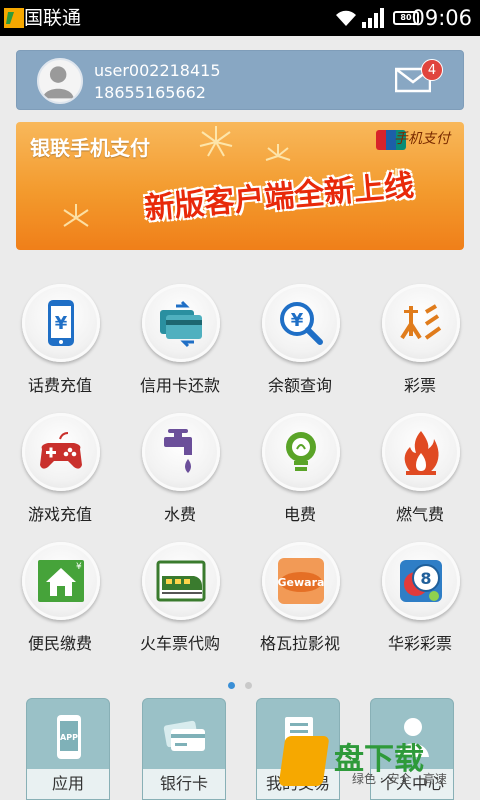 The width and height of the screenshot is (480, 800). What do you see at coordinates (240, 186) in the screenshot?
I see `promo-banner: 银联手机支付 手机支付 新版客户端全新上线` at bounding box center [240, 186].